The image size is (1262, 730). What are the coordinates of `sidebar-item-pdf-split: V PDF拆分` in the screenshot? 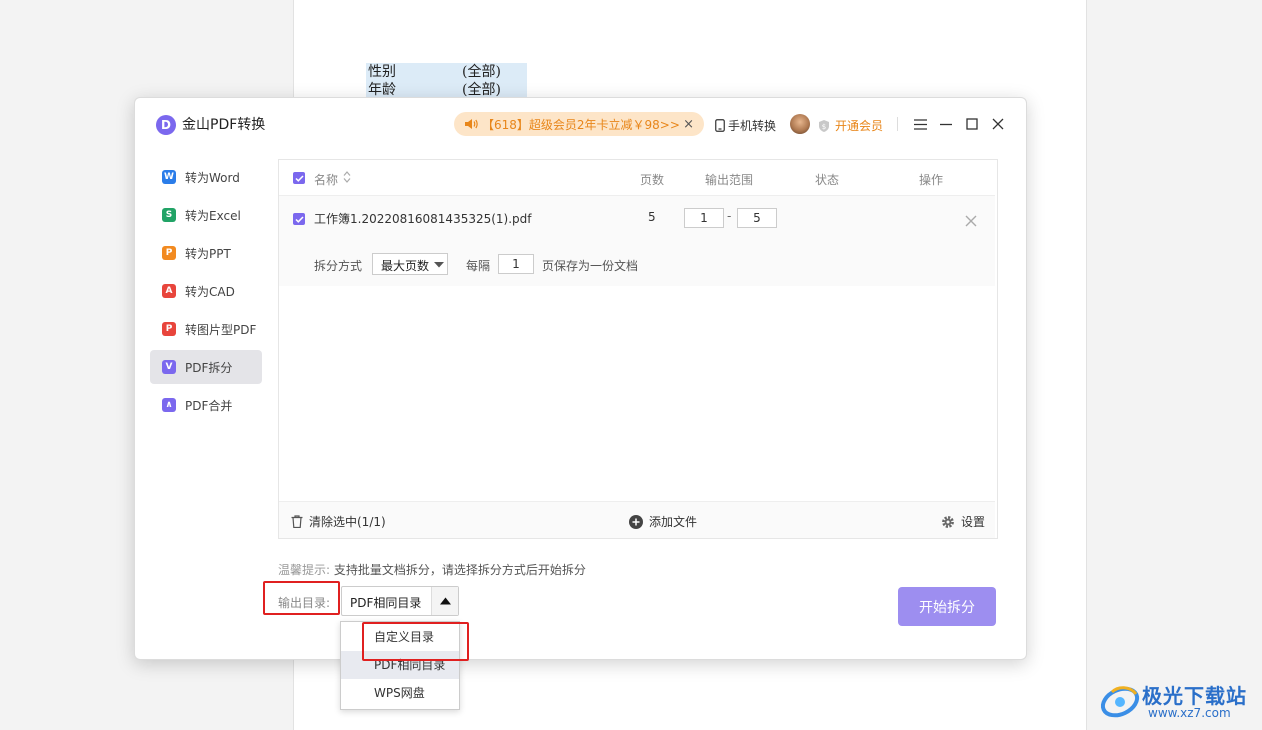 It's located at (206, 367).